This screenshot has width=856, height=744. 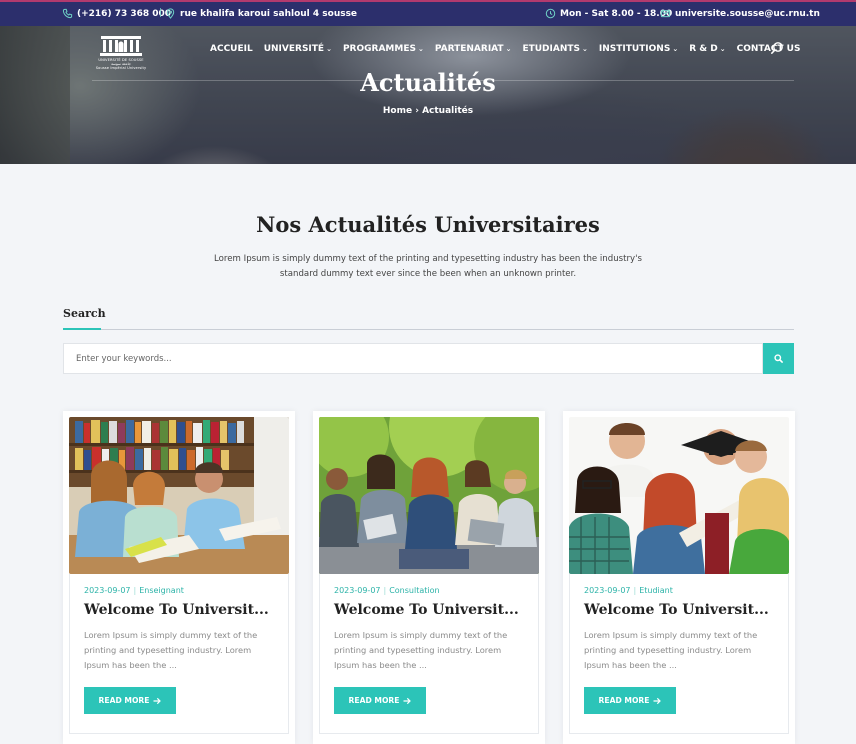 I want to click on nav-item-label: PROGRAMMES, so click(x=379, y=49).